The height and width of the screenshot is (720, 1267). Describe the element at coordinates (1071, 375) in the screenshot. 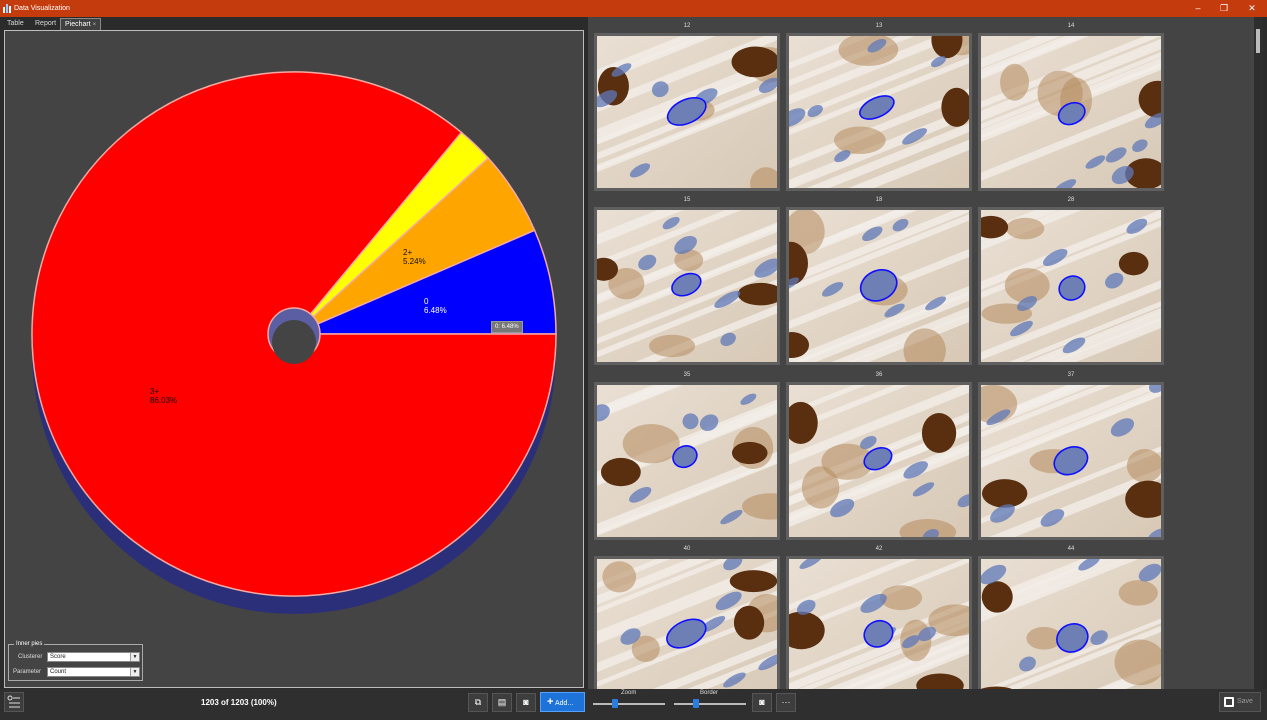

I see `tile-id-label: 37` at that location.